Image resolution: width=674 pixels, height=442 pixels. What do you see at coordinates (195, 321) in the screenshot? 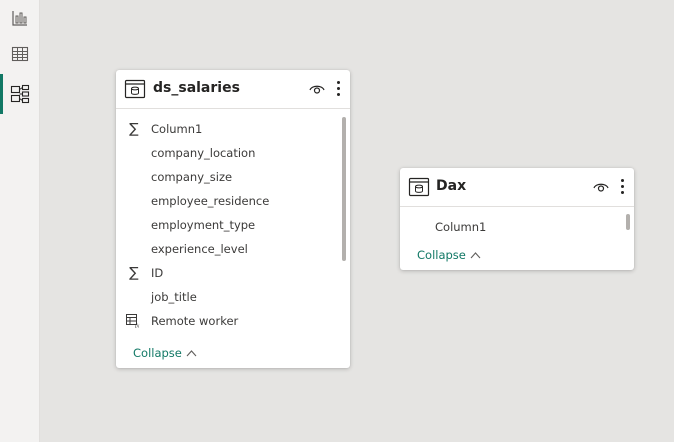
I see `field-label: Remote worker` at bounding box center [195, 321].